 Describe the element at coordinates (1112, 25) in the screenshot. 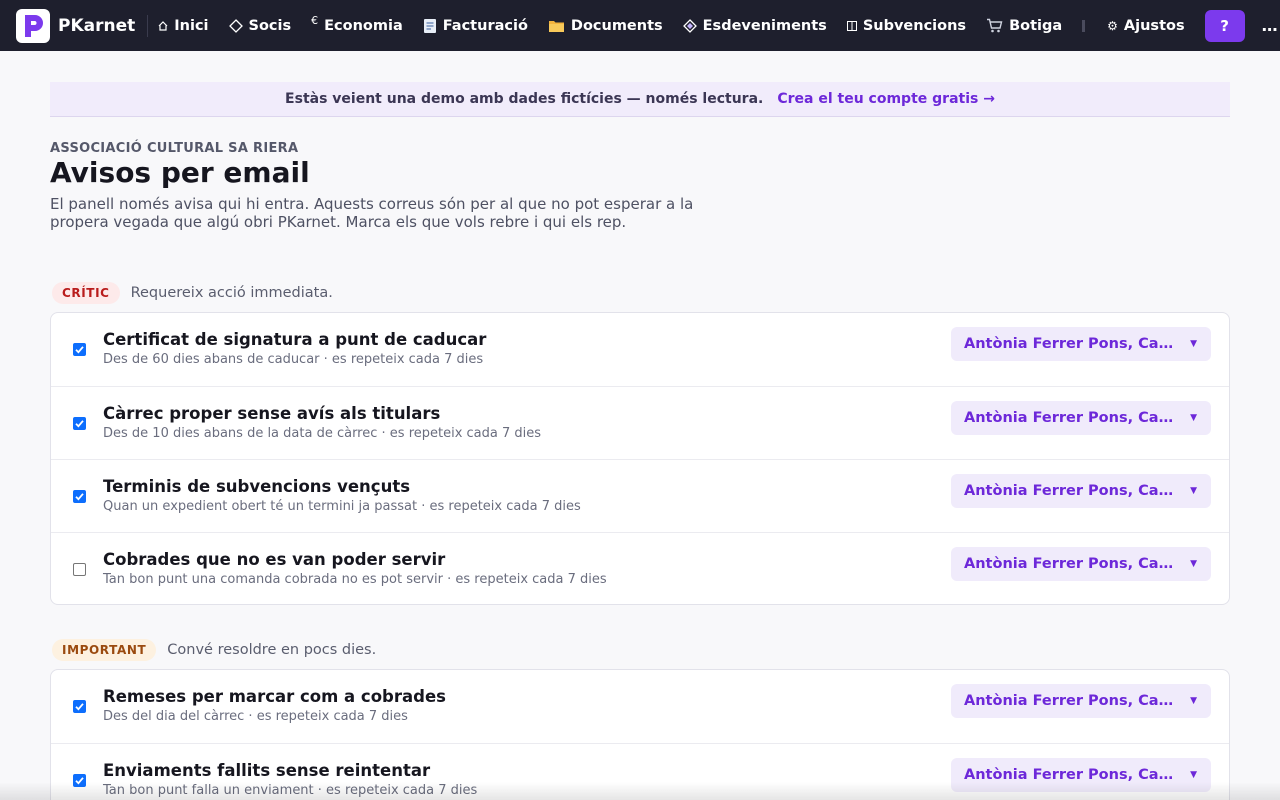

I see `gear-icon: ⚙` at that location.